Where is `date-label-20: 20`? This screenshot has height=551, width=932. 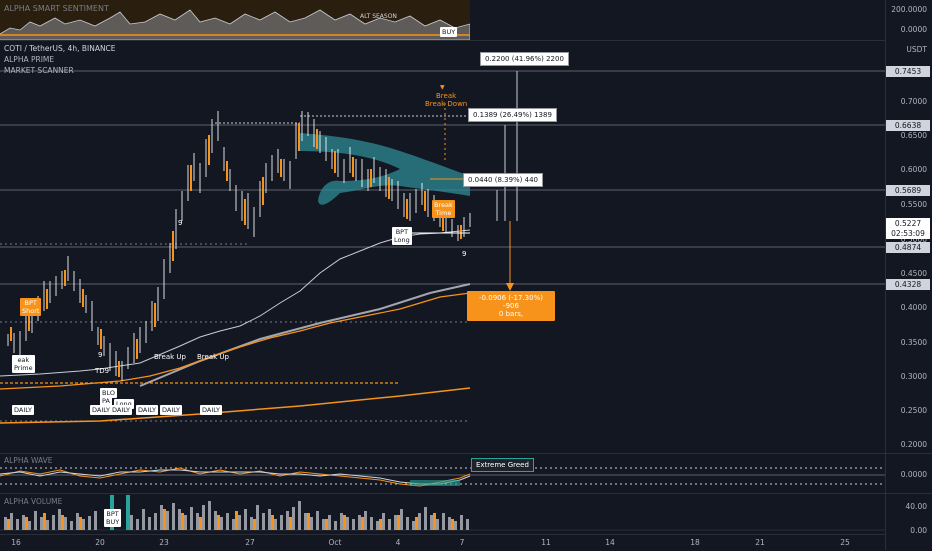 date-label-20: 20 is located at coordinates (100, 542).